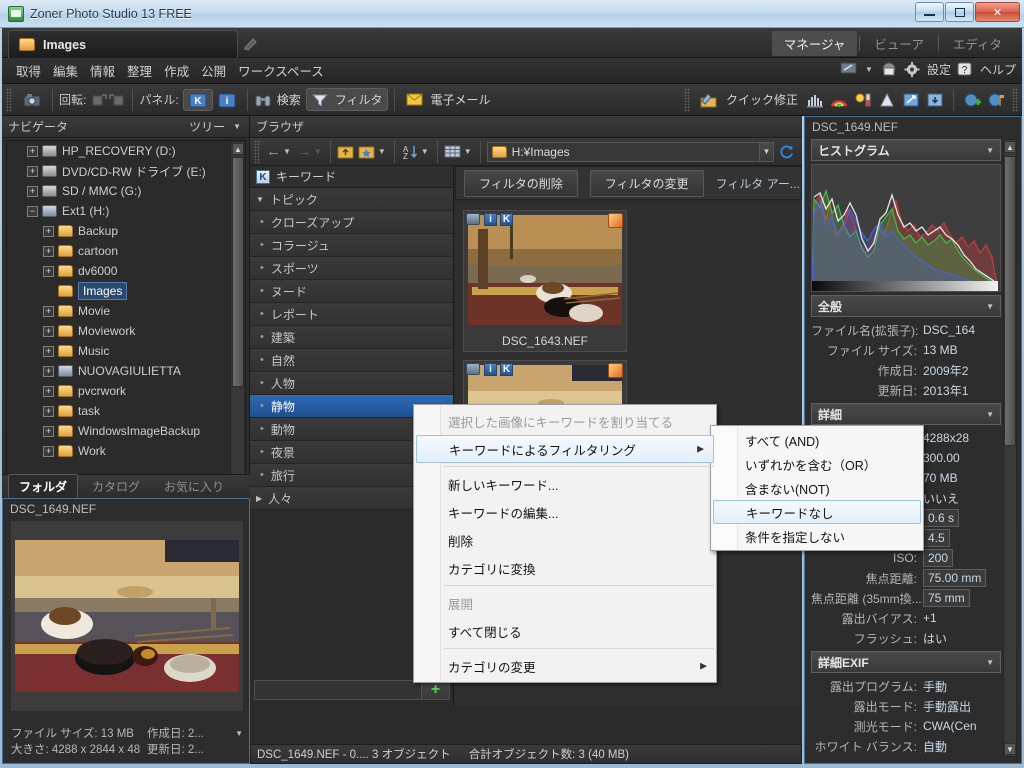  Describe the element at coordinates (839, 100) in the screenshot. I see `color-rainbow-icon` at that location.